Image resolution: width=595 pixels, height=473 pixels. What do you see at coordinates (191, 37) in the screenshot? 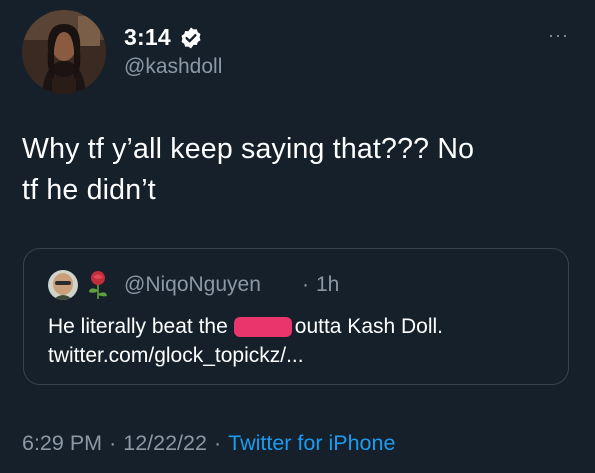
I see `verified-badge-icon` at bounding box center [191, 37].